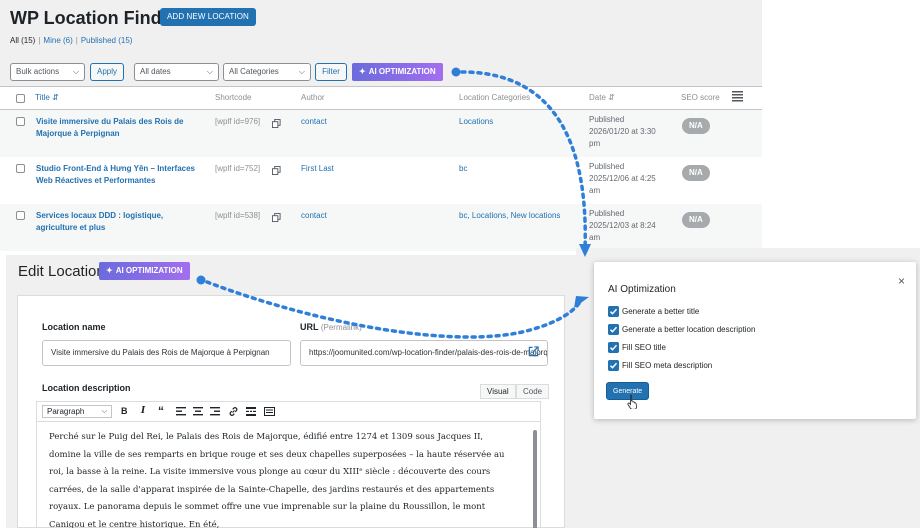 The width and height of the screenshot is (920, 528). What do you see at coordinates (737, 97) in the screenshot?
I see `columns-menu-icon` at bounding box center [737, 97].